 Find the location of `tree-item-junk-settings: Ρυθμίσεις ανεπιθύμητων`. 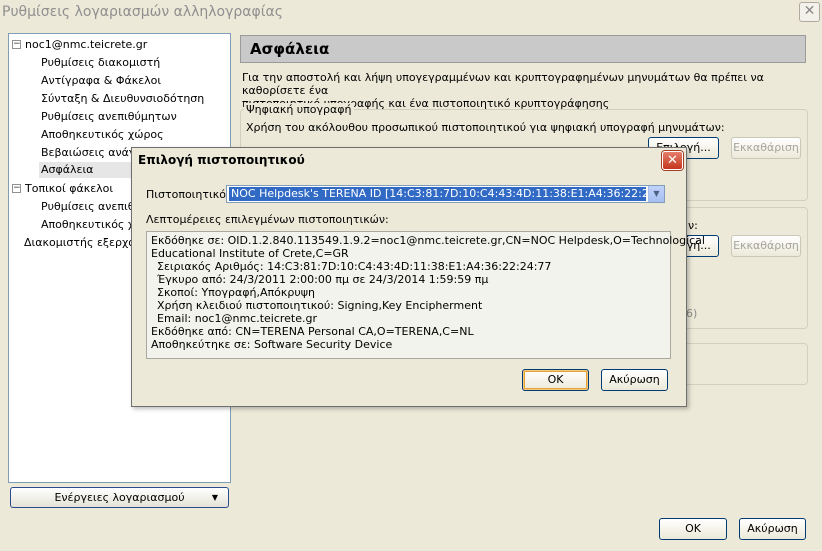

tree-item-junk-settings: Ρυθμίσεις ανεπιθύμητων is located at coordinates (109, 116).